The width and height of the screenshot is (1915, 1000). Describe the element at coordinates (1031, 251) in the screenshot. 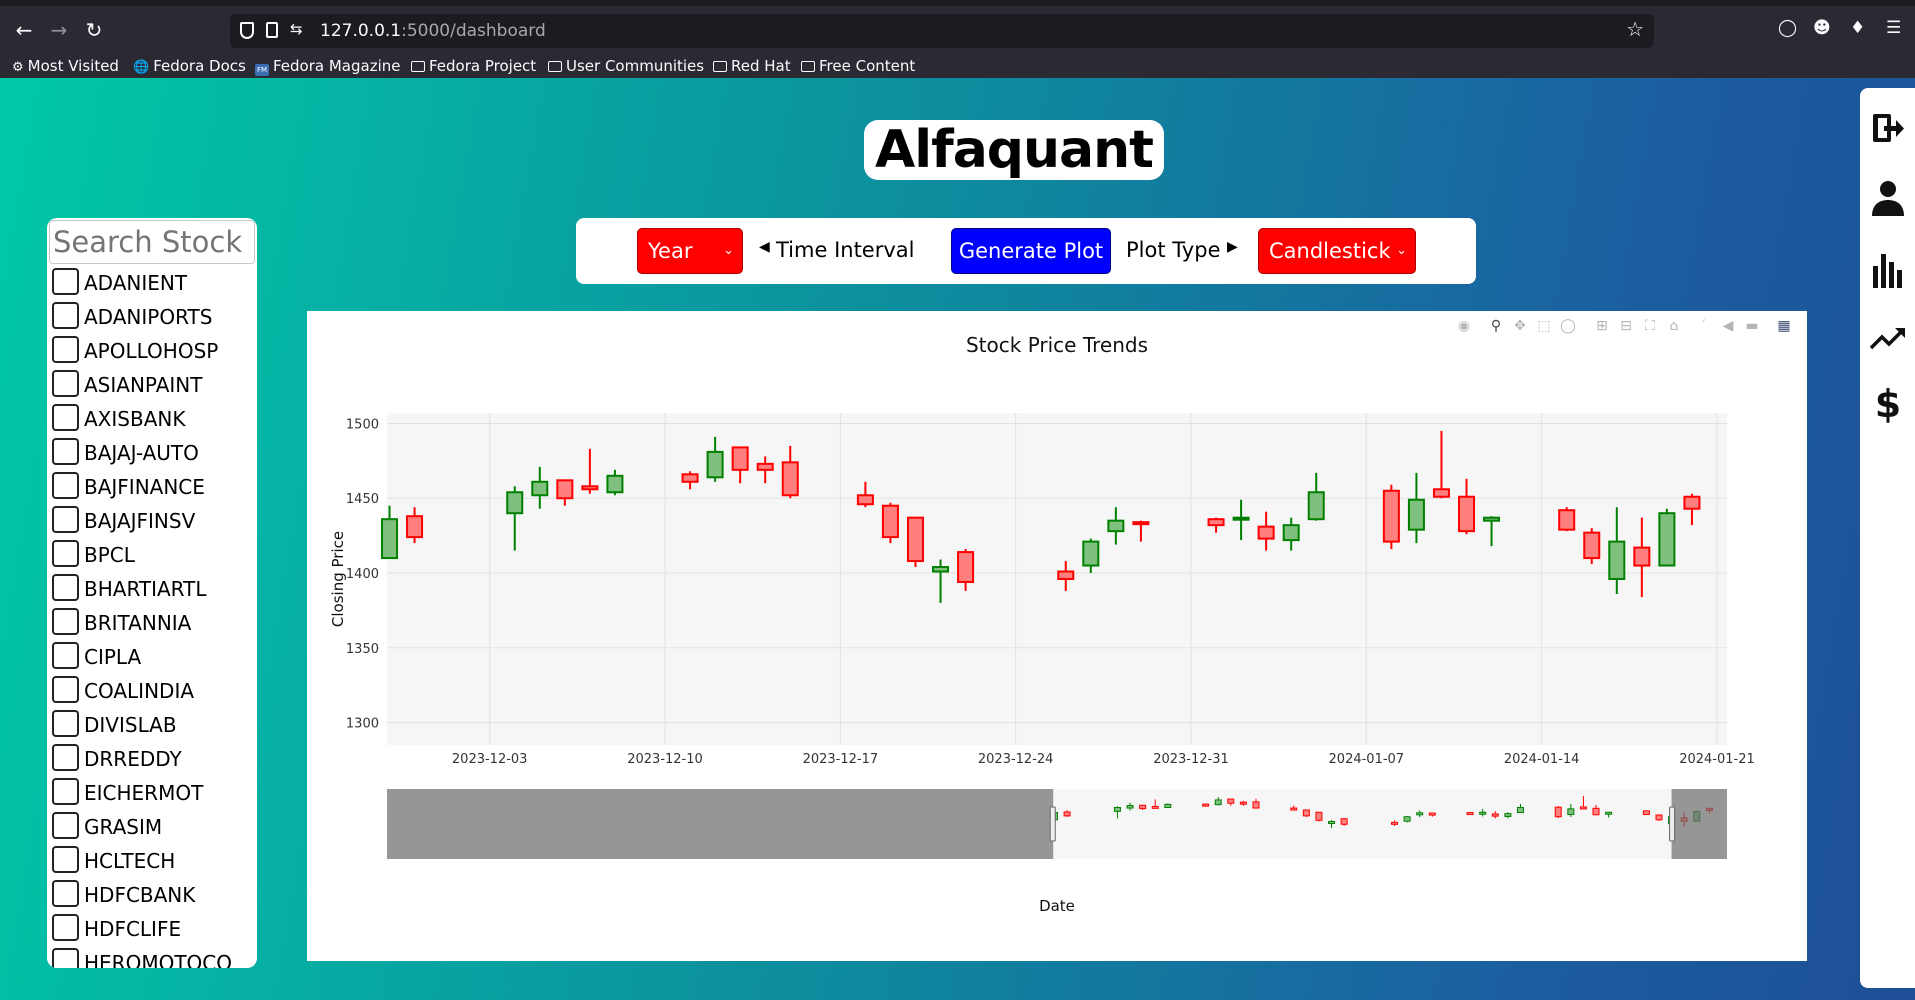

I see `generate-plot-button: Generate Plot` at that location.